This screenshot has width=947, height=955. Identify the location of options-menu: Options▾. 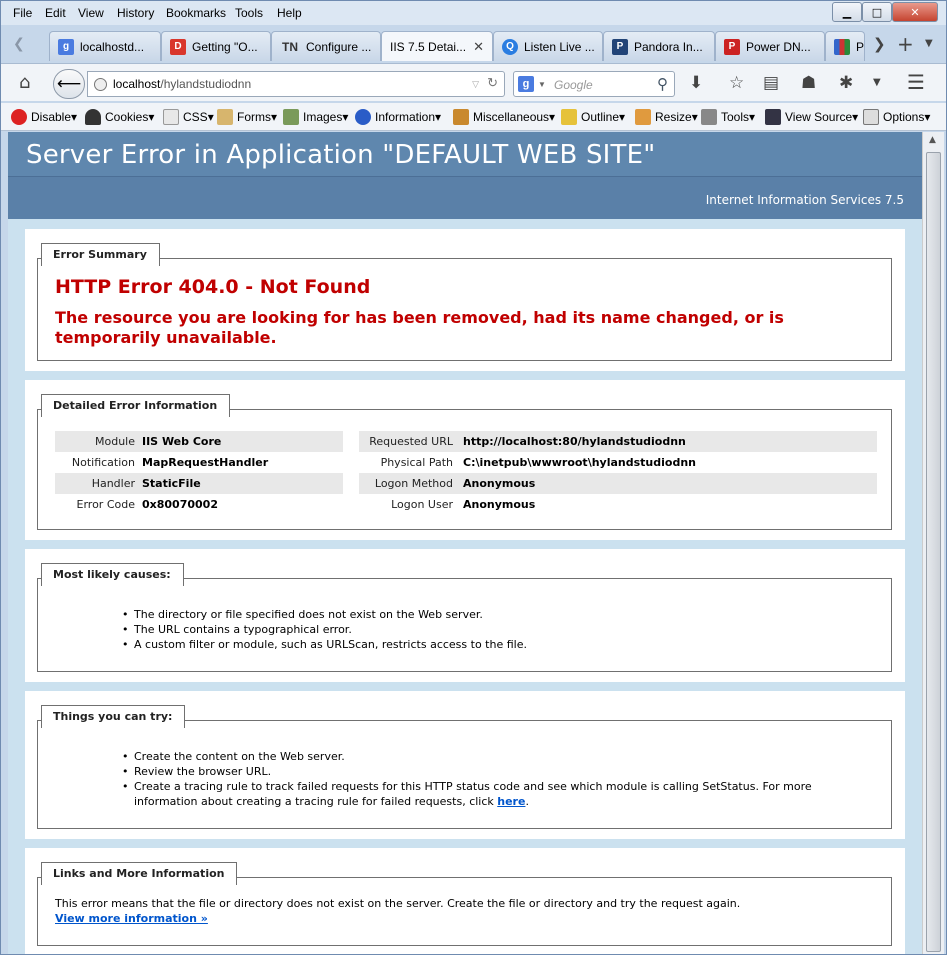
(896, 117).